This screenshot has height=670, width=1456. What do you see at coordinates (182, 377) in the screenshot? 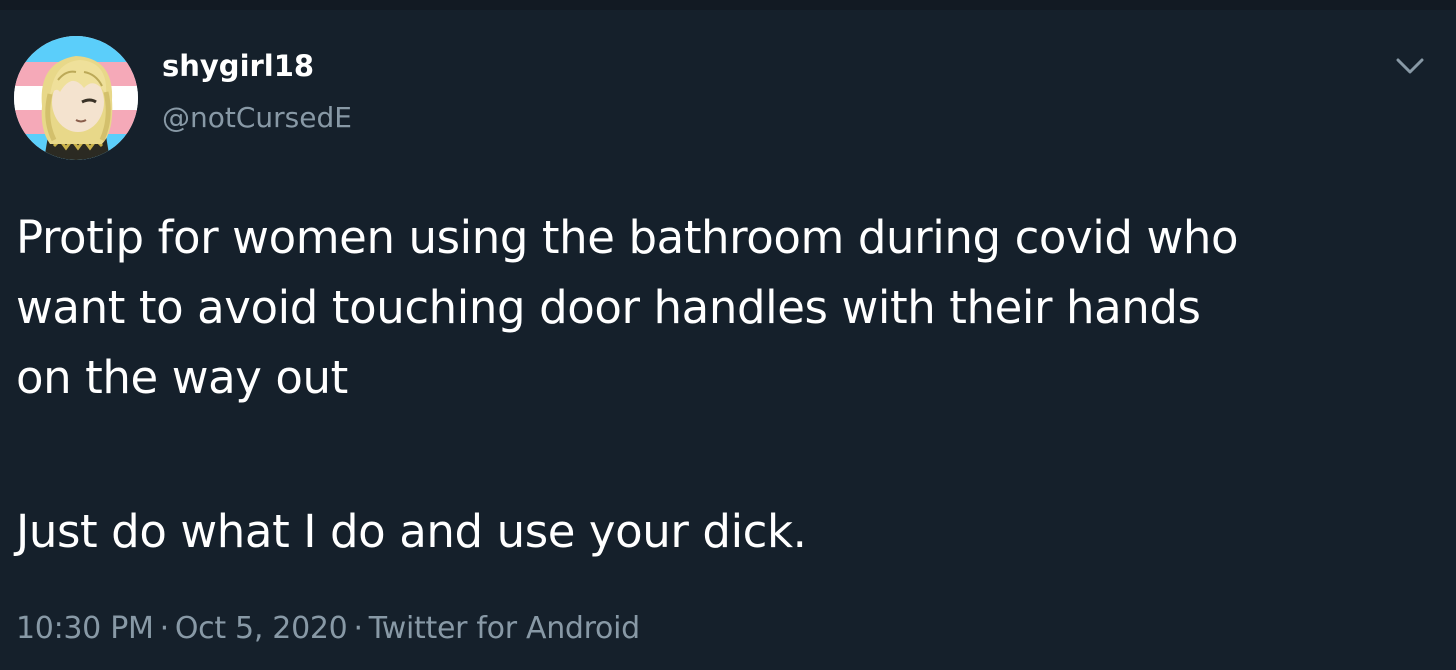
I see `tweet-text-line: on the way out` at bounding box center [182, 377].